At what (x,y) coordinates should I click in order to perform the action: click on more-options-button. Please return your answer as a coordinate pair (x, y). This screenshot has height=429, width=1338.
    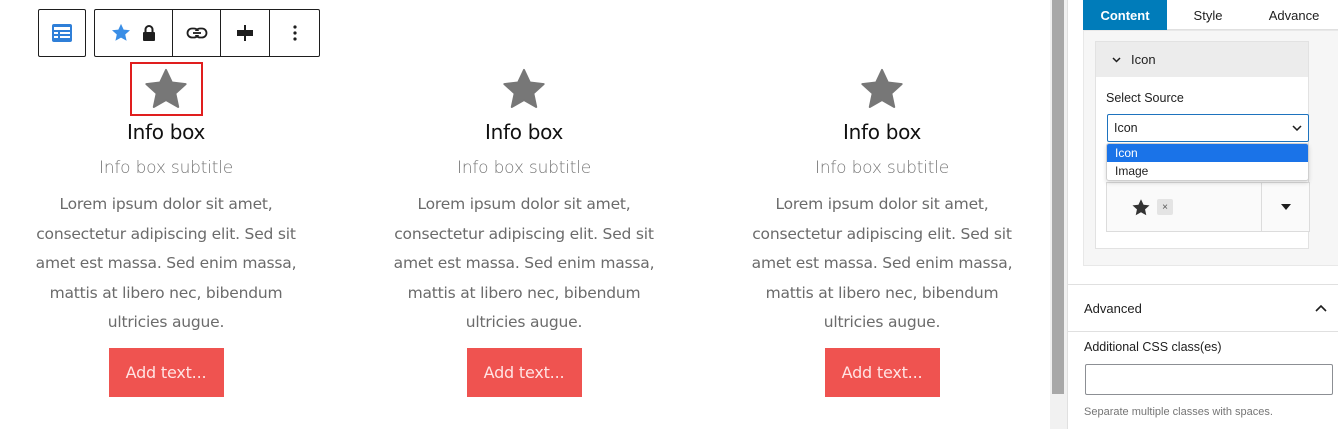
    Looking at the image, I should click on (294, 33).